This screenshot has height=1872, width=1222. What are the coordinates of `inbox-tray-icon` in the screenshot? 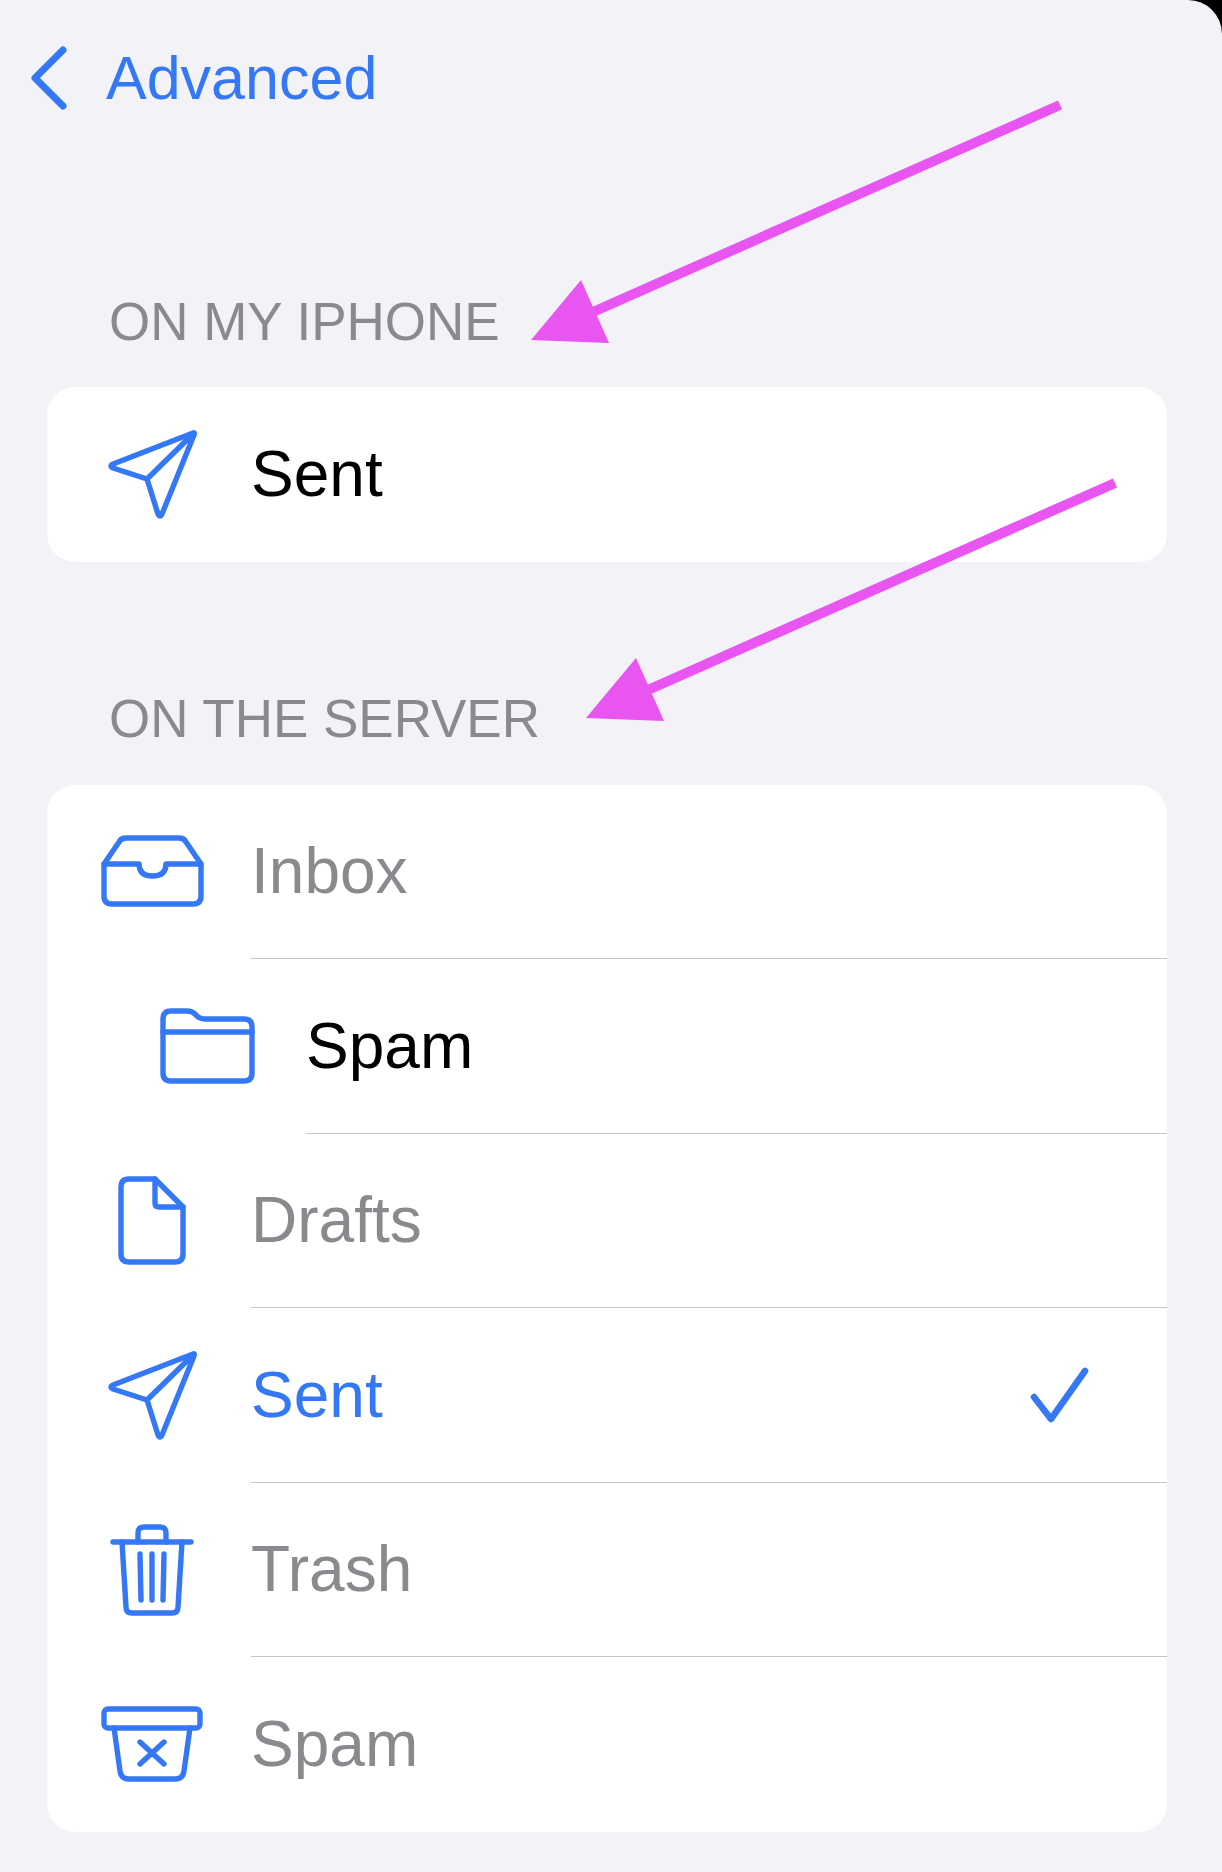 It's located at (152, 871).